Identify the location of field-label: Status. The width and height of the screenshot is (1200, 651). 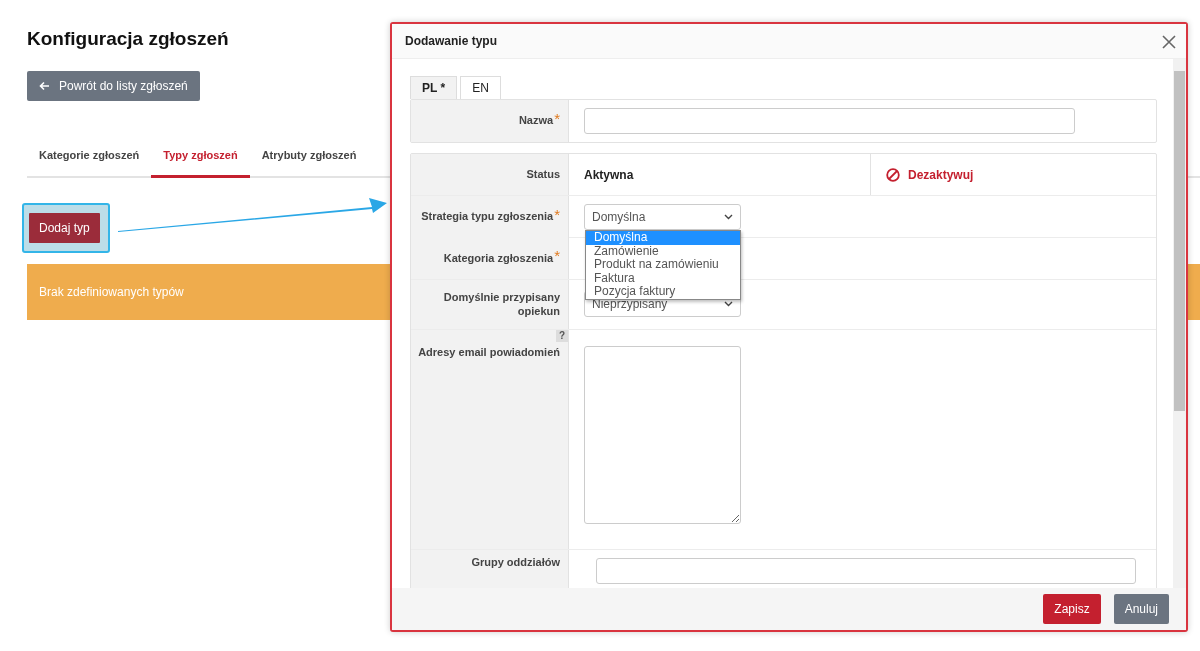
(543, 174).